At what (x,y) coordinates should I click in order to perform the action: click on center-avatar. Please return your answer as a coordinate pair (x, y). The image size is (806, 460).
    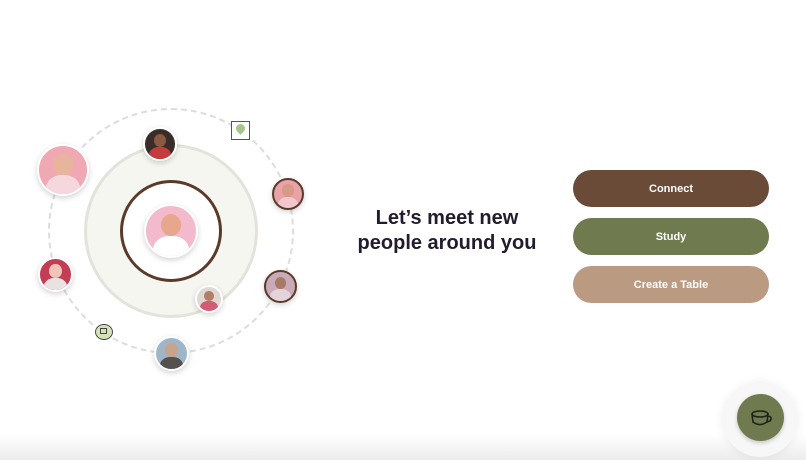
    Looking at the image, I should click on (171, 231).